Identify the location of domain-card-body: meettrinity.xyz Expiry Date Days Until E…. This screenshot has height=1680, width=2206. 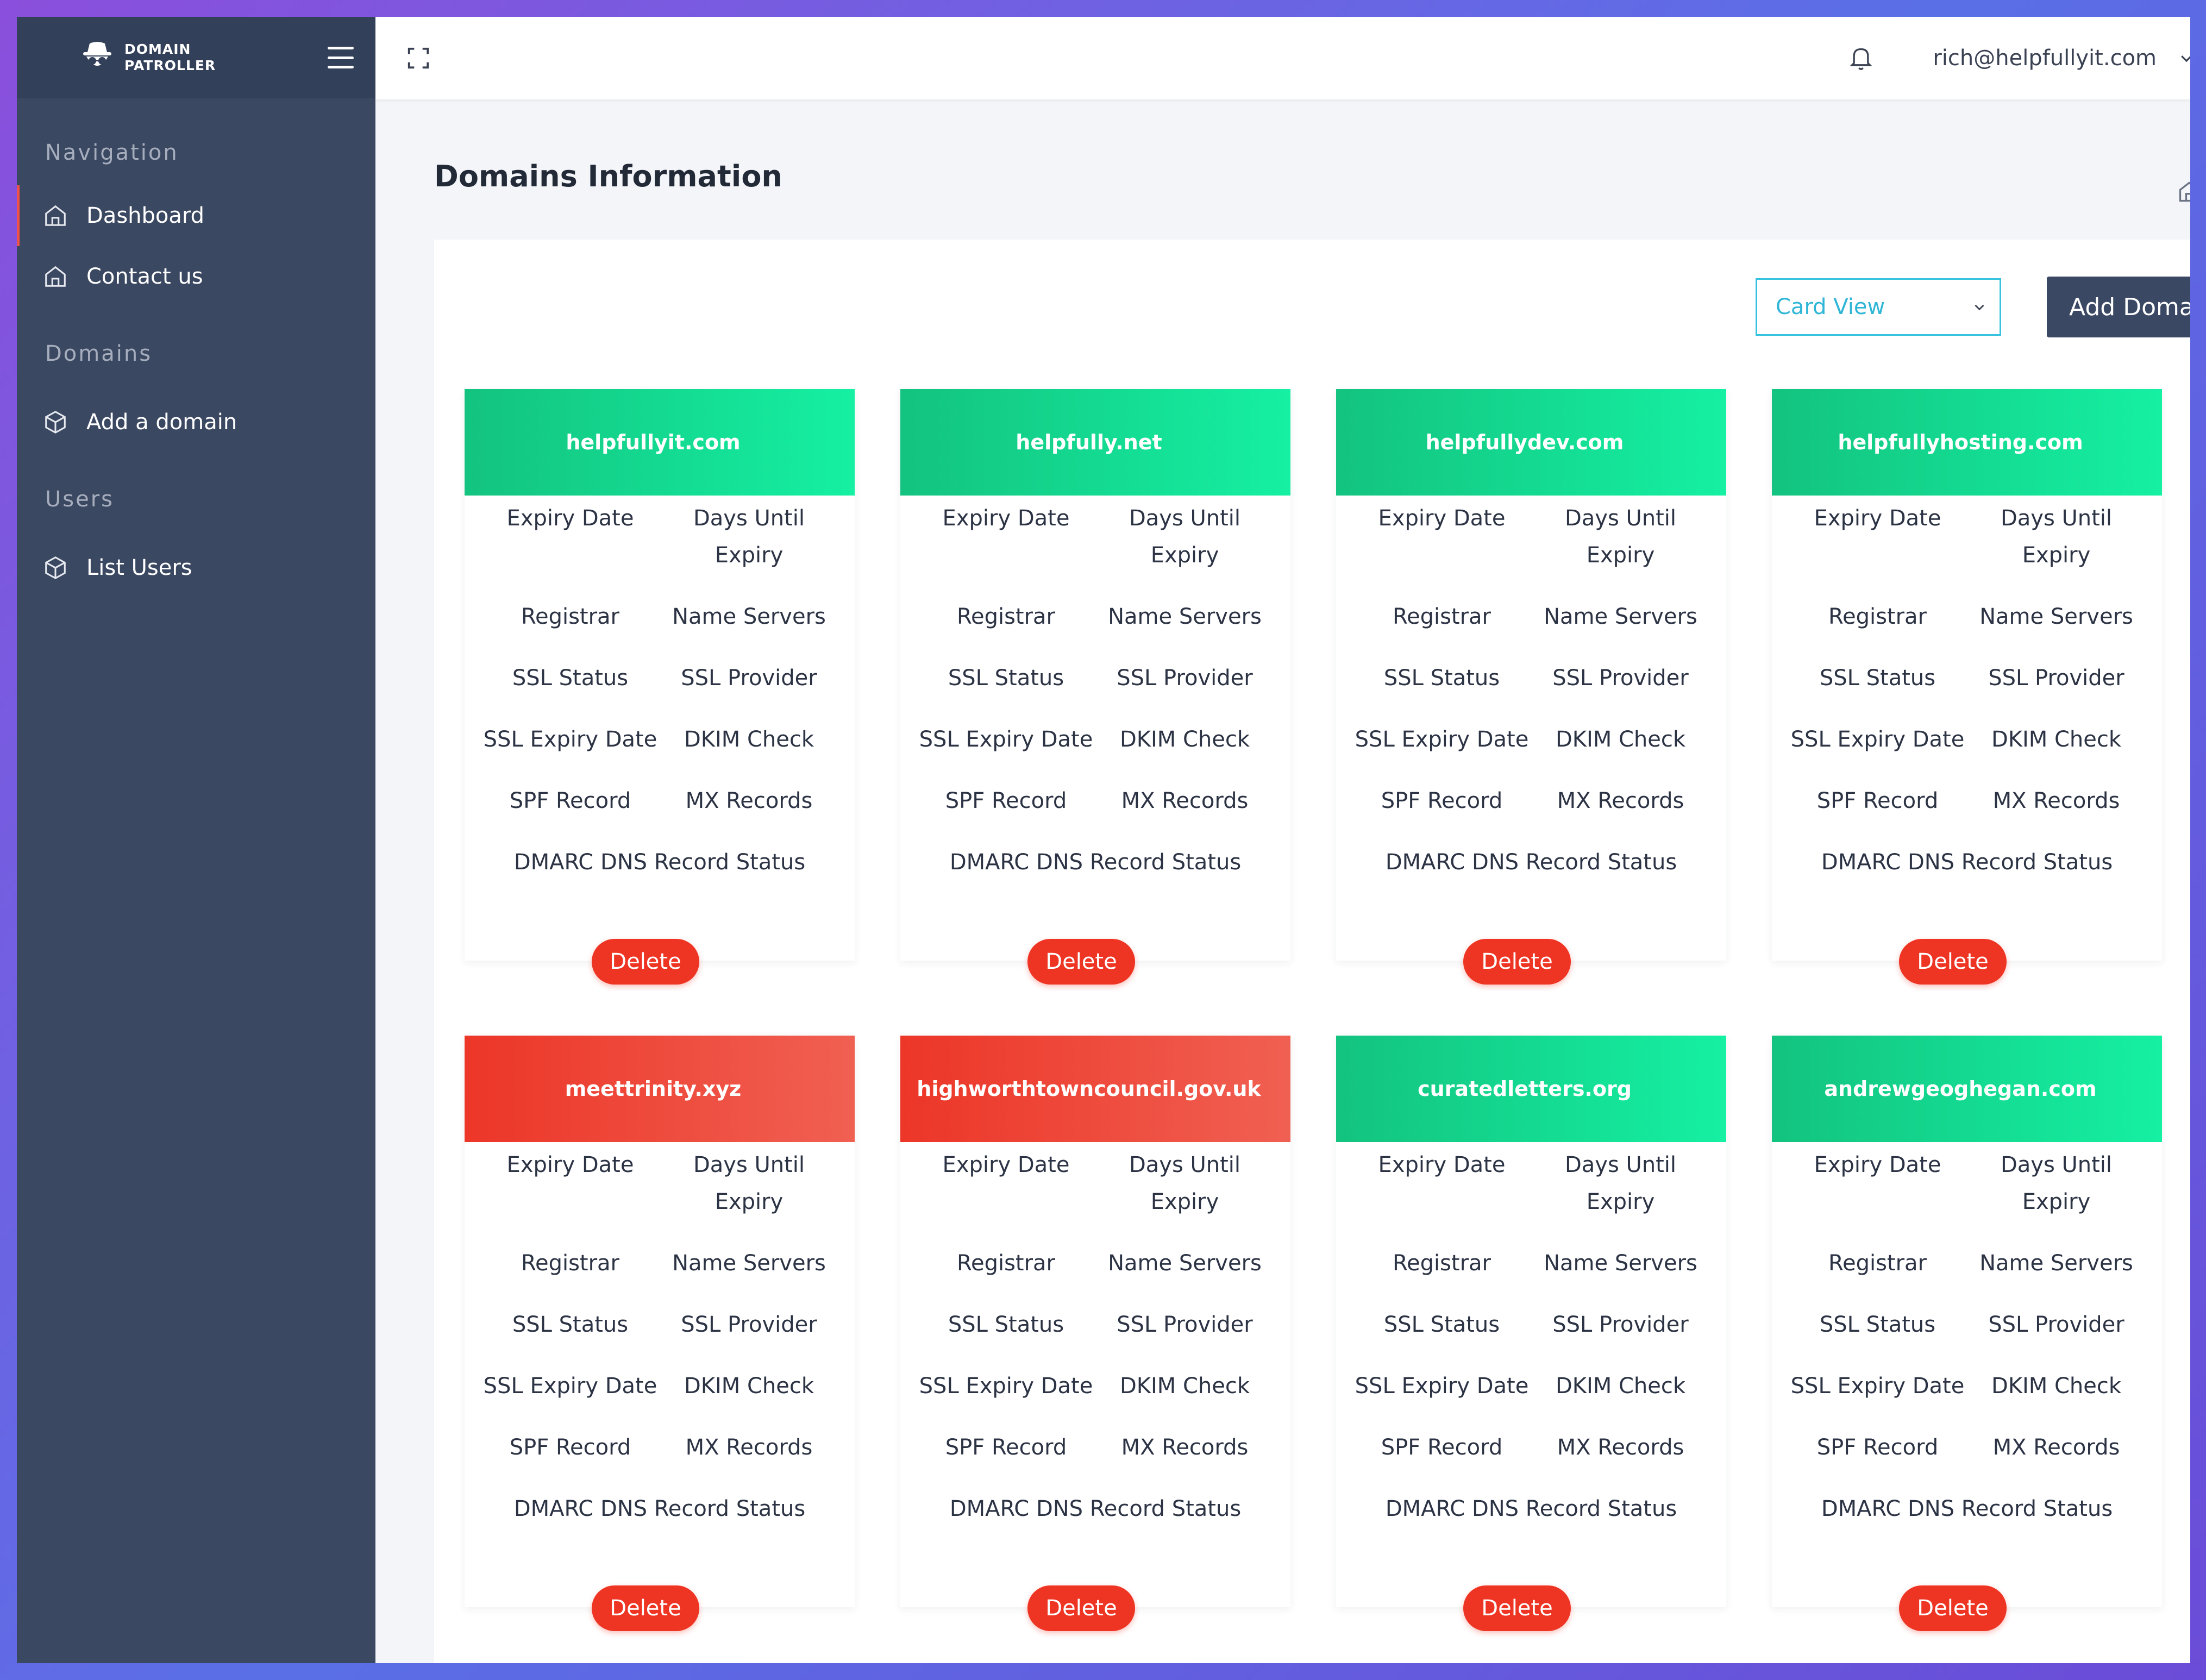
(660, 1321).